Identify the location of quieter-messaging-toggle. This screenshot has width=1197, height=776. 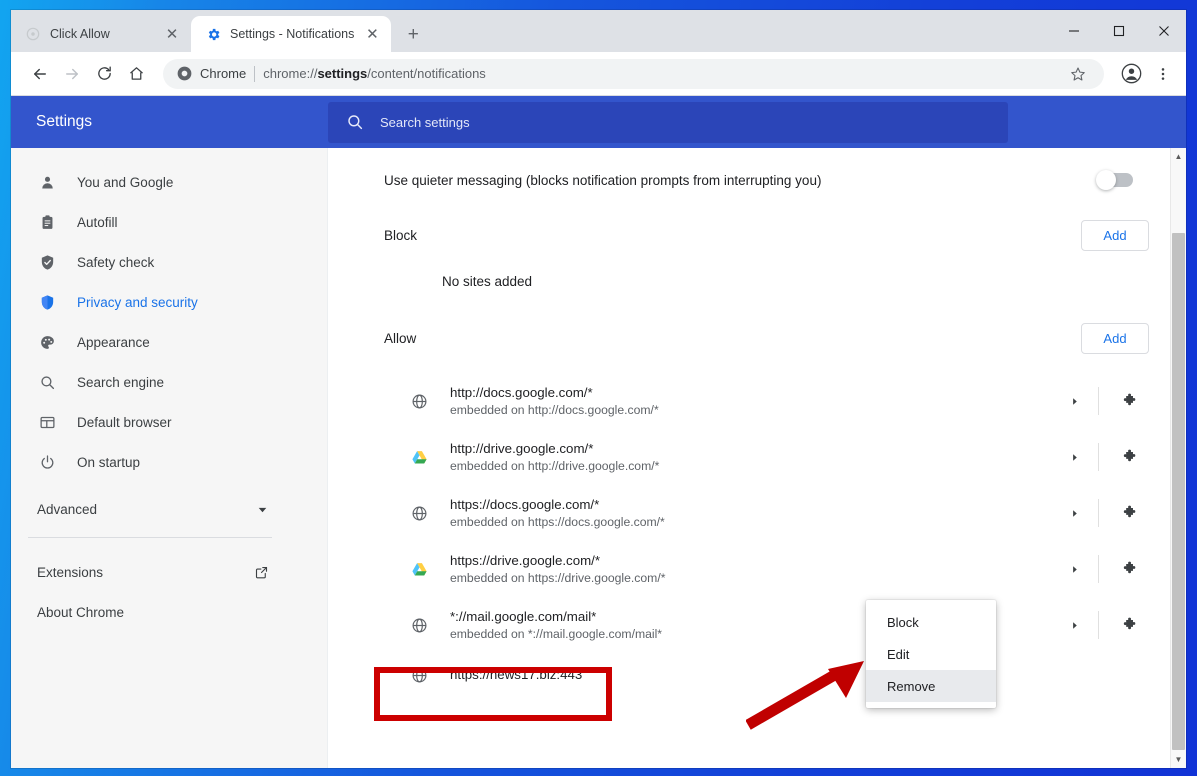
(1114, 180).